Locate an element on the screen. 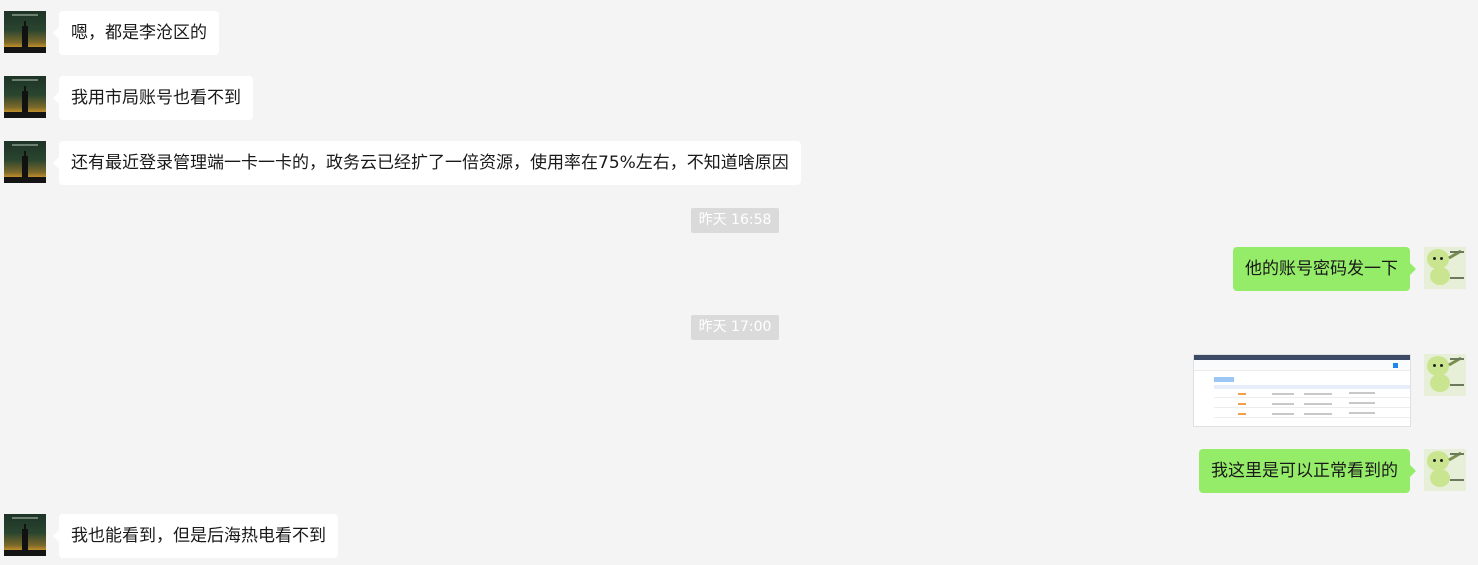 The image size is (1478, 565). message-bubble-outgoing: 他的账号密码发一下 is located at coordinates (1324, 269).